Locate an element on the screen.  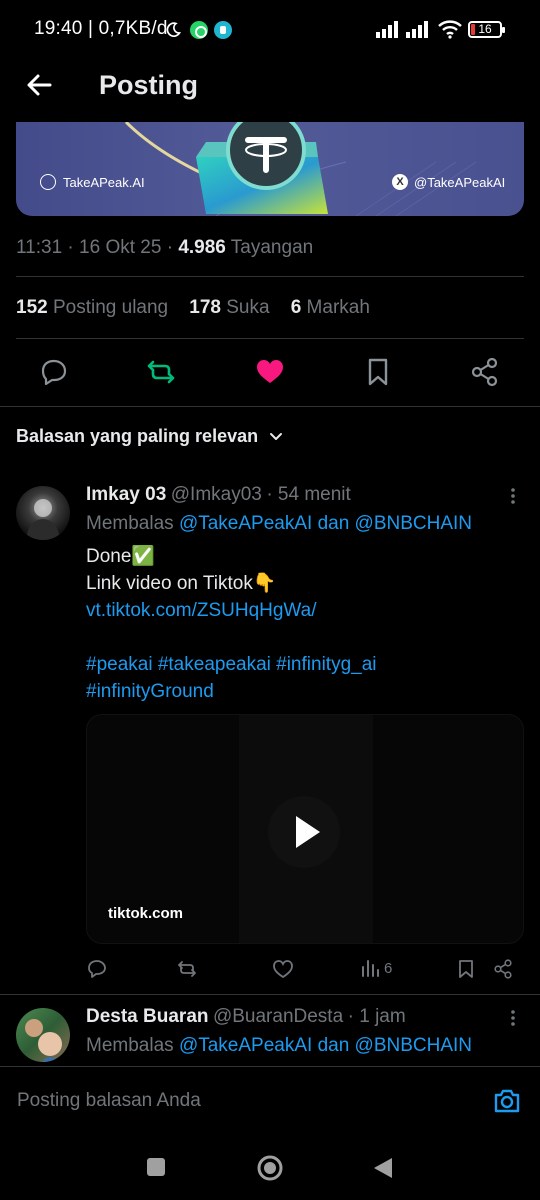
replies-sort-dropdown: Balasan yang paling relevan is located at coordinates (150, 436).